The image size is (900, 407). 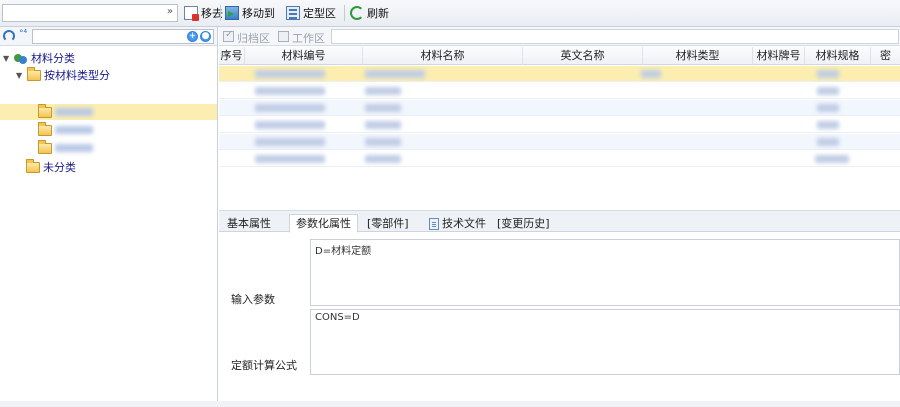 I want to click on filter-input, so click(x=615, y=36).